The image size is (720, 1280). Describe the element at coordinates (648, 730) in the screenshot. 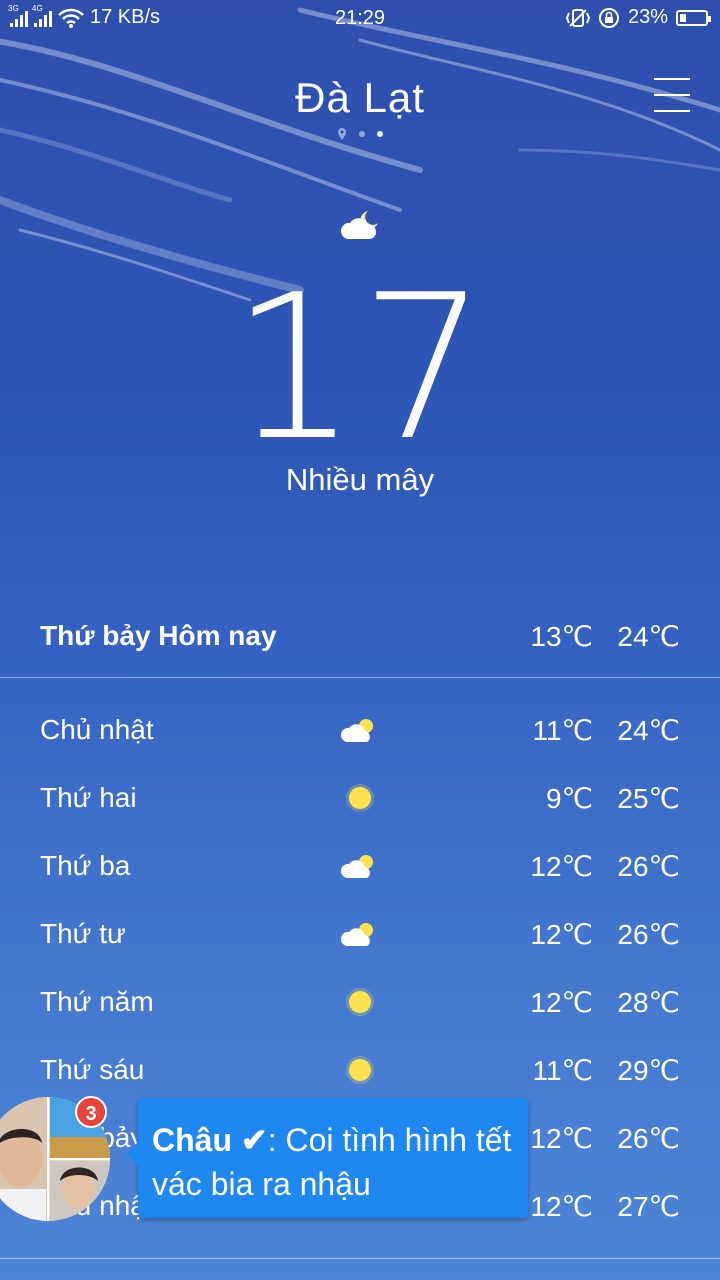

I see `forecast-high: 24℃` at that location.